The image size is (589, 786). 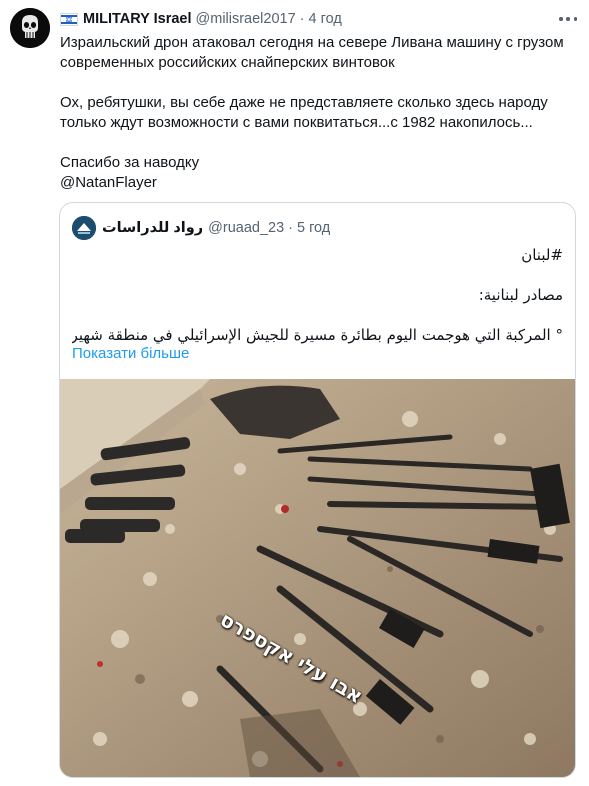 I want to click on ruaad-logo-icon, so click(x=84, y=228).